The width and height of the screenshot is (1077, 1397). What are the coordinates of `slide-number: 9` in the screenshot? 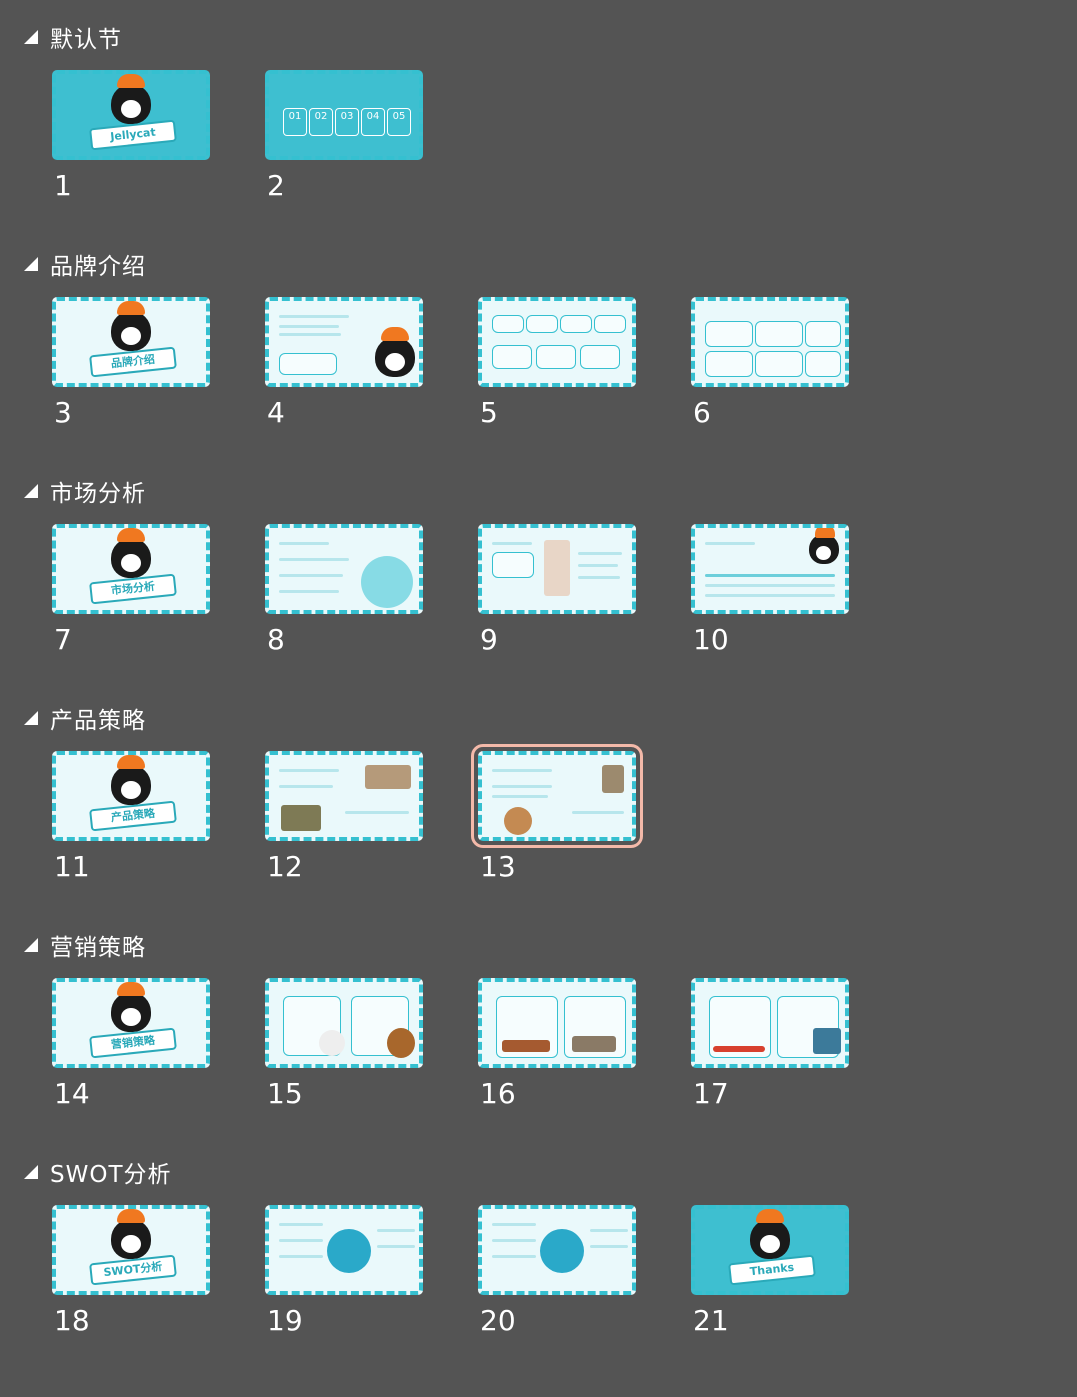 It's located at (489, 639).